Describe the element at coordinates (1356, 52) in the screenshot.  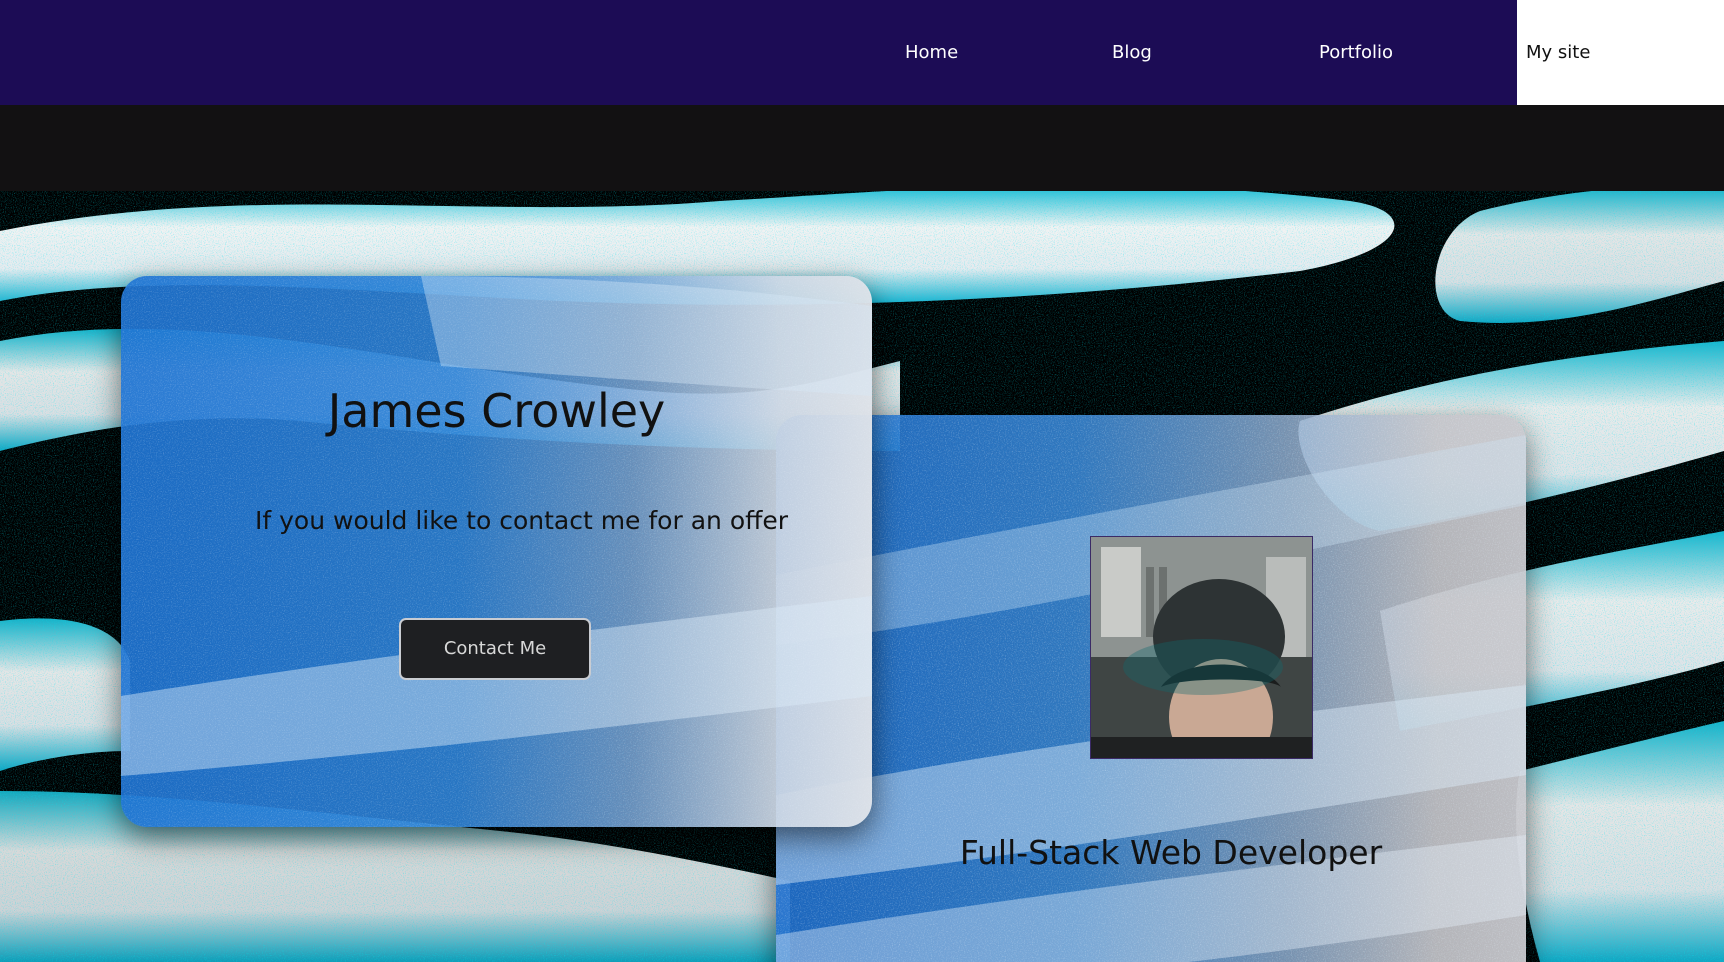
I see `nav-portfolio-link: Portfolio` at that location.